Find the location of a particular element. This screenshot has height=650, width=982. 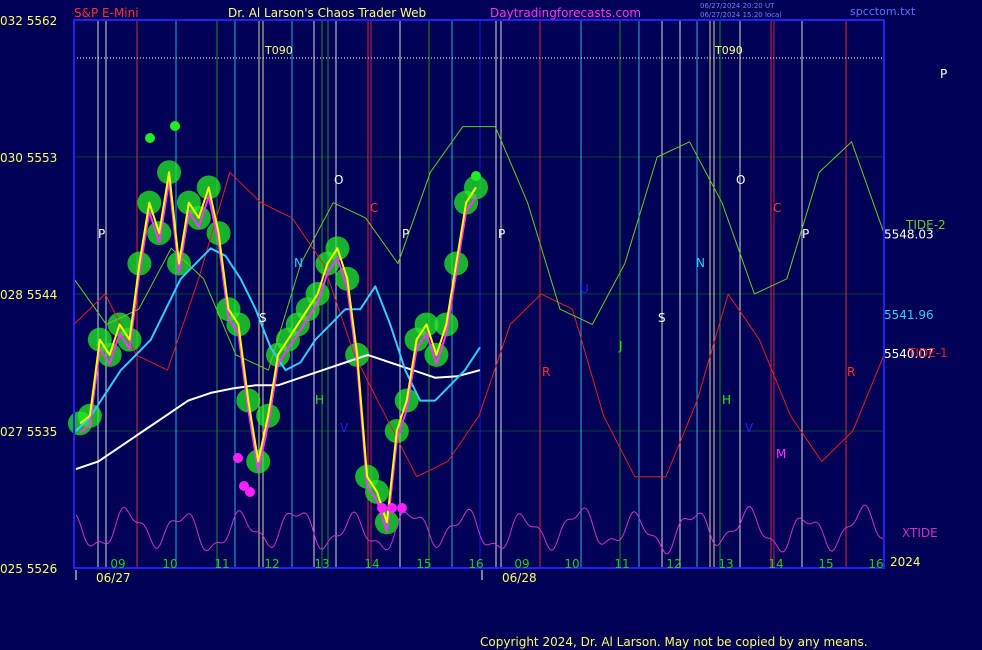

chart-title: Dr. Al Larson's Chaos Trader Web is located at coordinates (327, 13).